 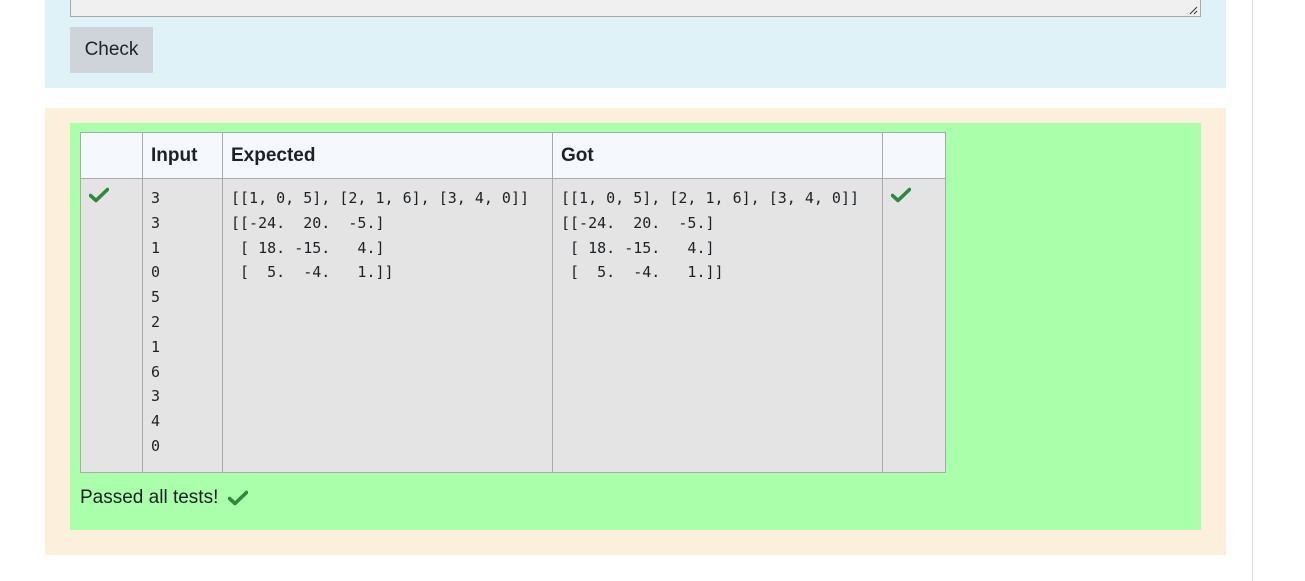 I want to click on header-input: Input, so click(x=182, y=155).